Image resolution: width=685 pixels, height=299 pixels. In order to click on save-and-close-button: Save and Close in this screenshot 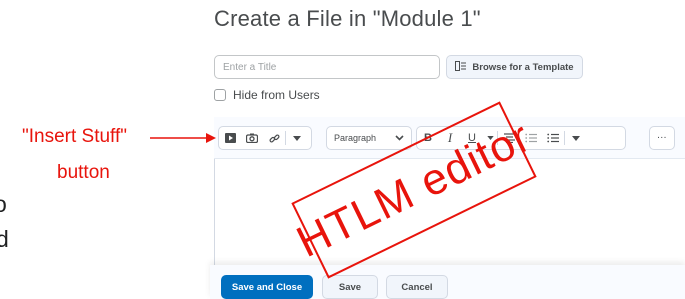, I will do `click(267, 287)`.